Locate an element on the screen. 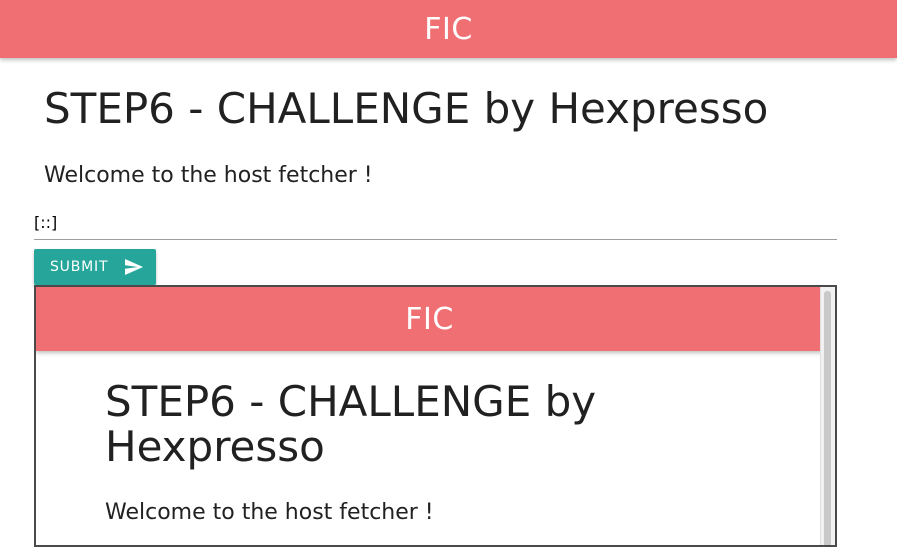  page-title: STEP6 - CHALLENGE by Hexpresso is located at coordinates (406, 108).